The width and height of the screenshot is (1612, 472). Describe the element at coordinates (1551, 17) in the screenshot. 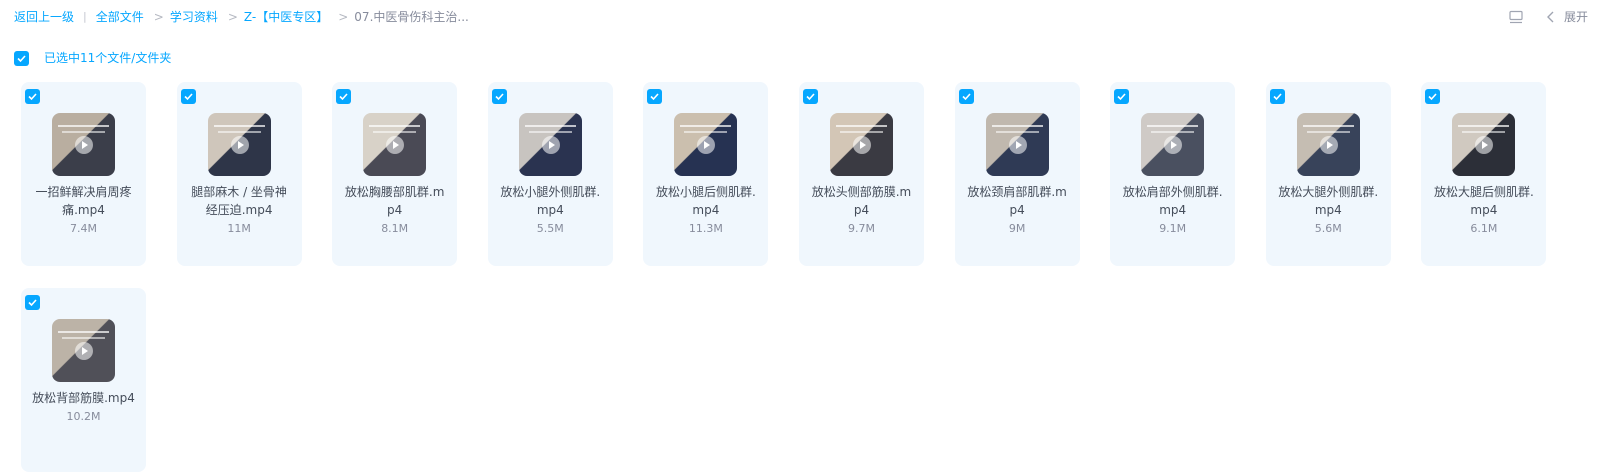

I see `chevron-left-icon` at that location.